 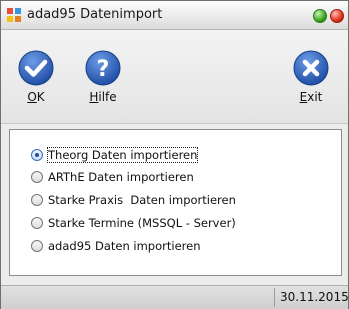 I want to click on radio-starke-termine, so click(x=37, y=223).